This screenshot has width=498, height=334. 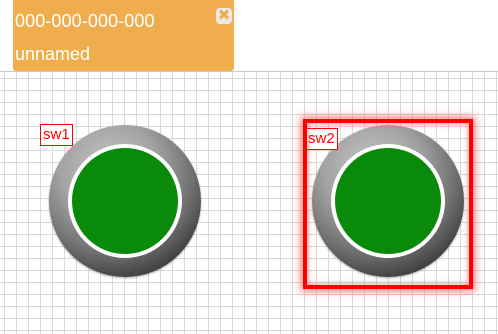 I want to click on status-led-icon, so click(x=125, y=201).